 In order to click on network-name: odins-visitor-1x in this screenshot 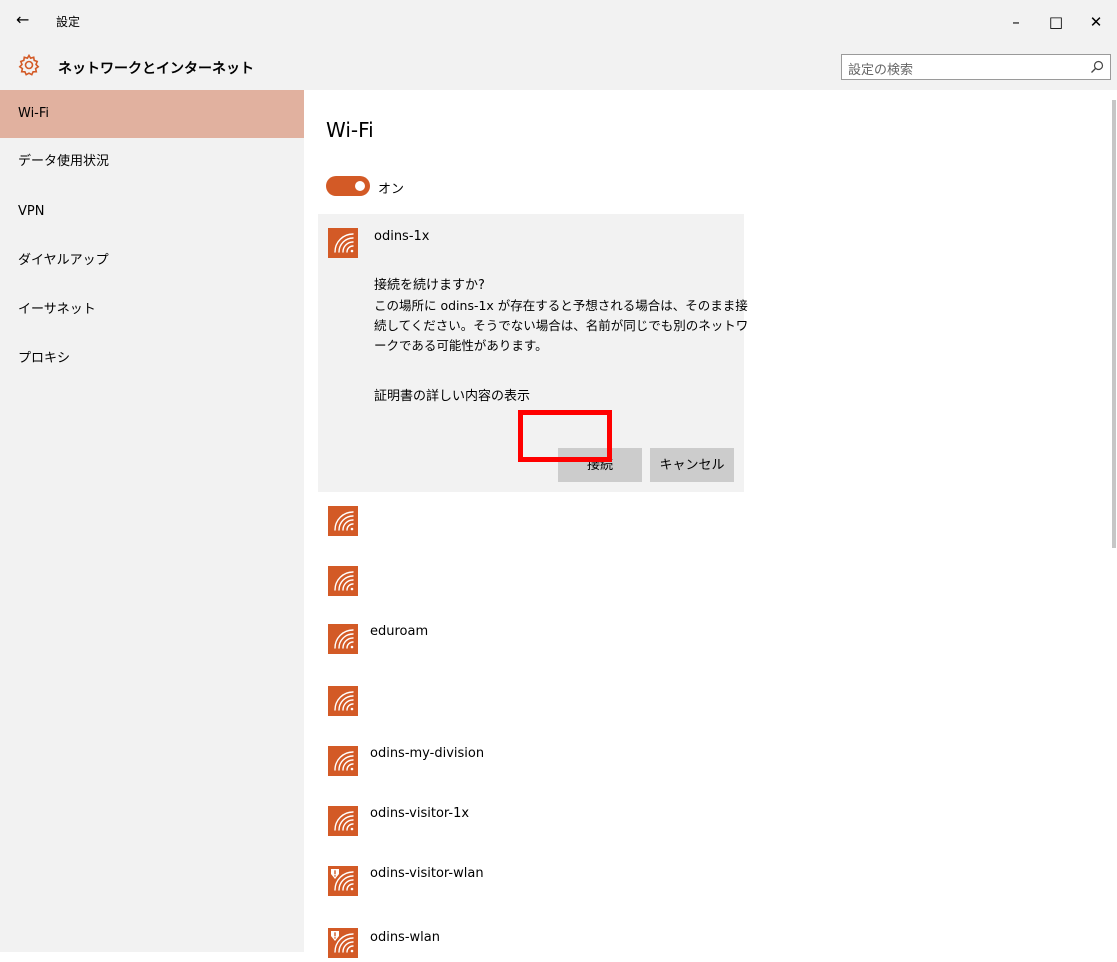, I will do `click(420, 813)`.